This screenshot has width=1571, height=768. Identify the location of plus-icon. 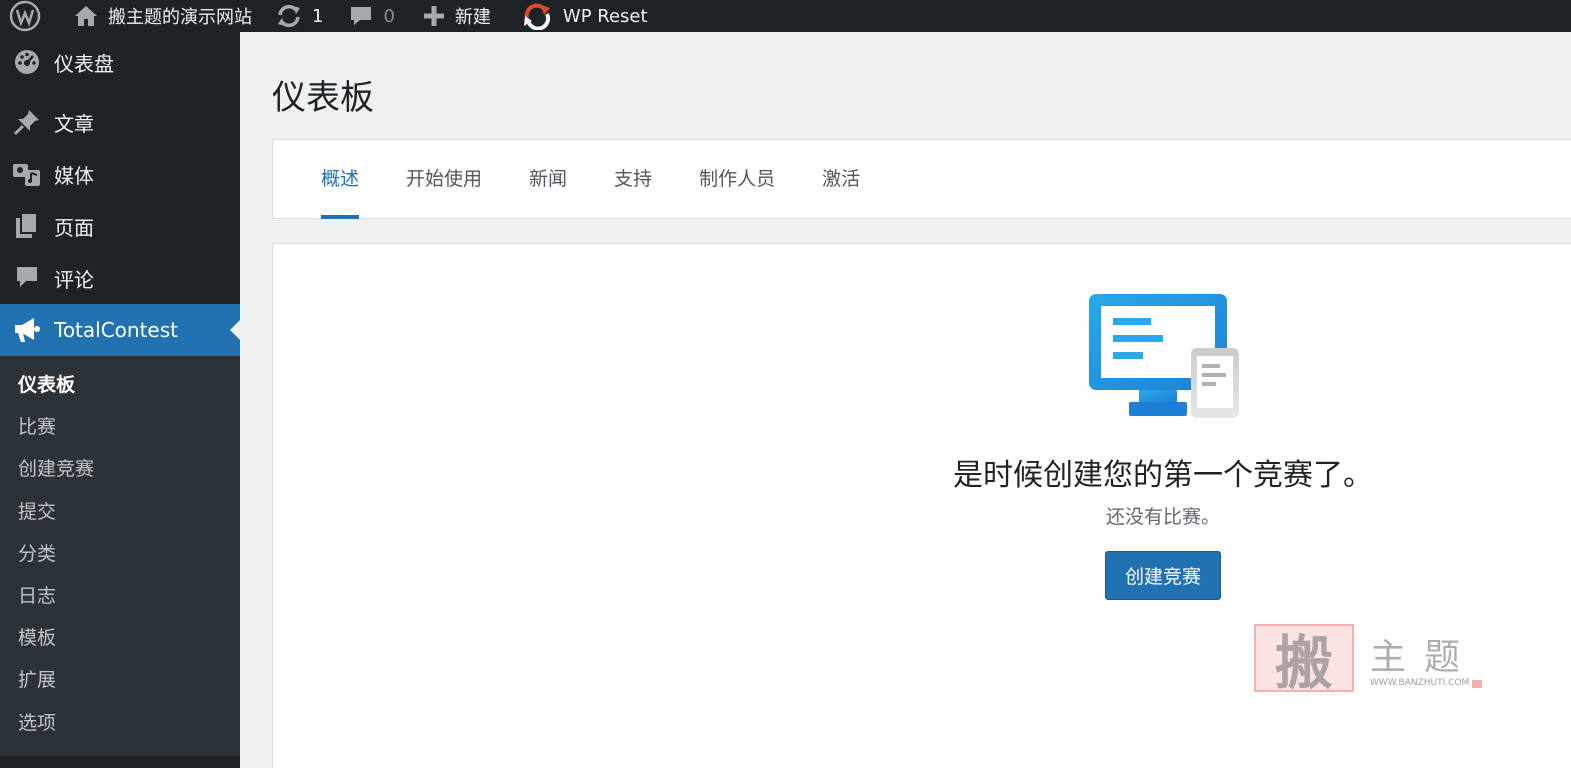
(433, 16).